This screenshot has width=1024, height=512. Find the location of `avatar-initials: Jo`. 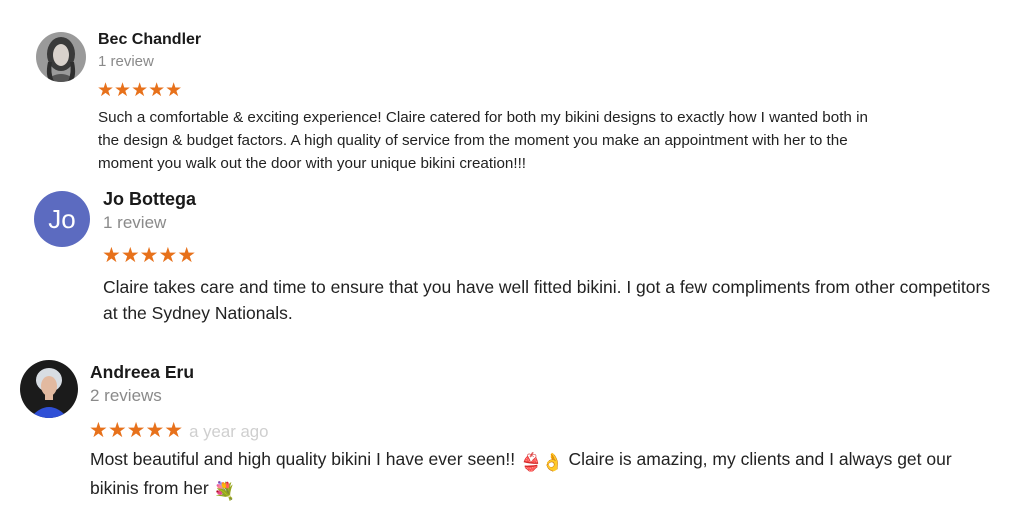

avatar-initials: Jo is located at coordinates (62, 219).